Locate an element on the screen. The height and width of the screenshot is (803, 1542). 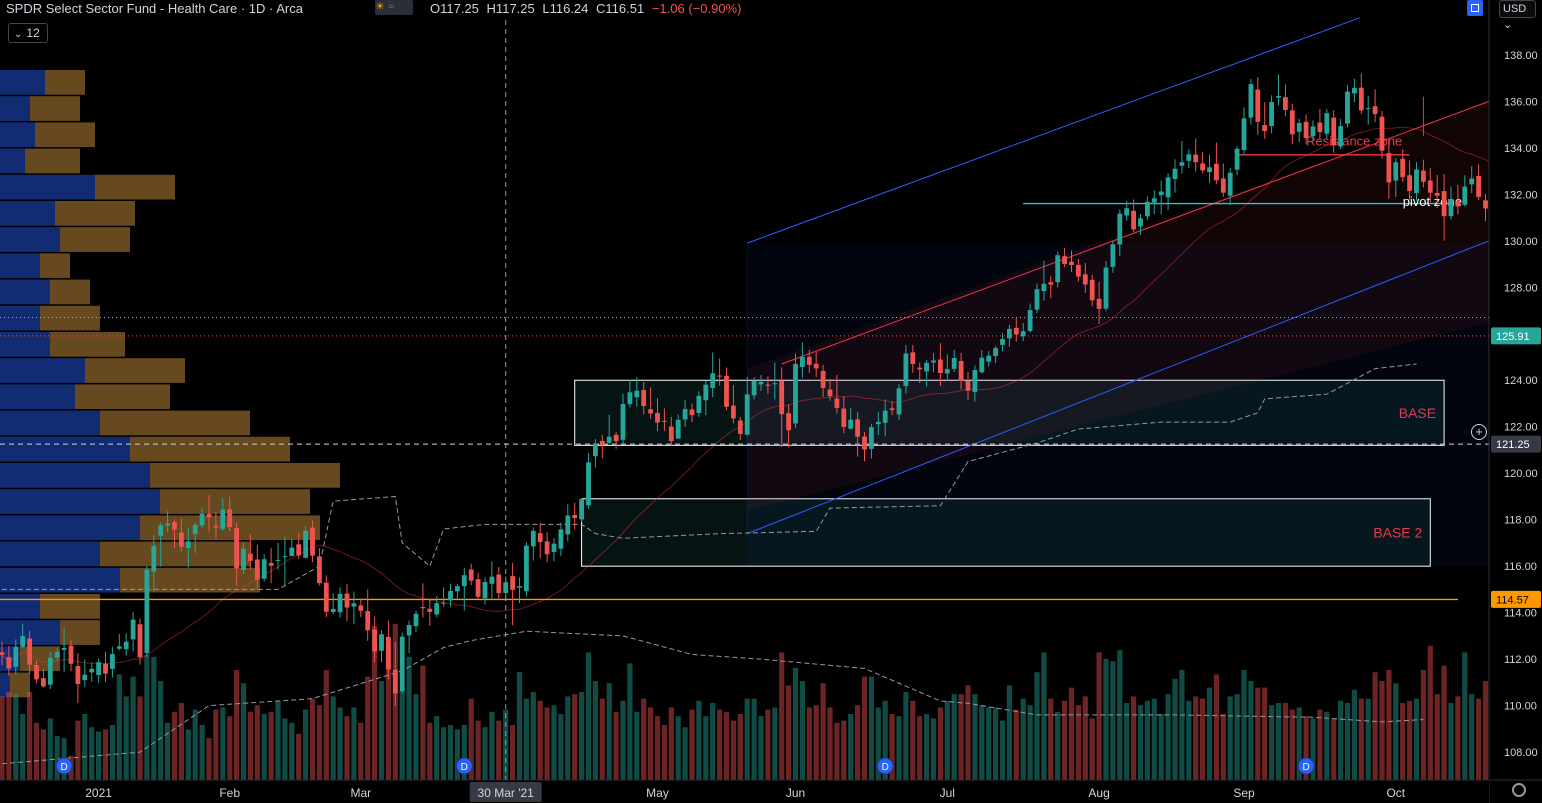
x-tick-label: Oct is located at coordinates (1395, 793).